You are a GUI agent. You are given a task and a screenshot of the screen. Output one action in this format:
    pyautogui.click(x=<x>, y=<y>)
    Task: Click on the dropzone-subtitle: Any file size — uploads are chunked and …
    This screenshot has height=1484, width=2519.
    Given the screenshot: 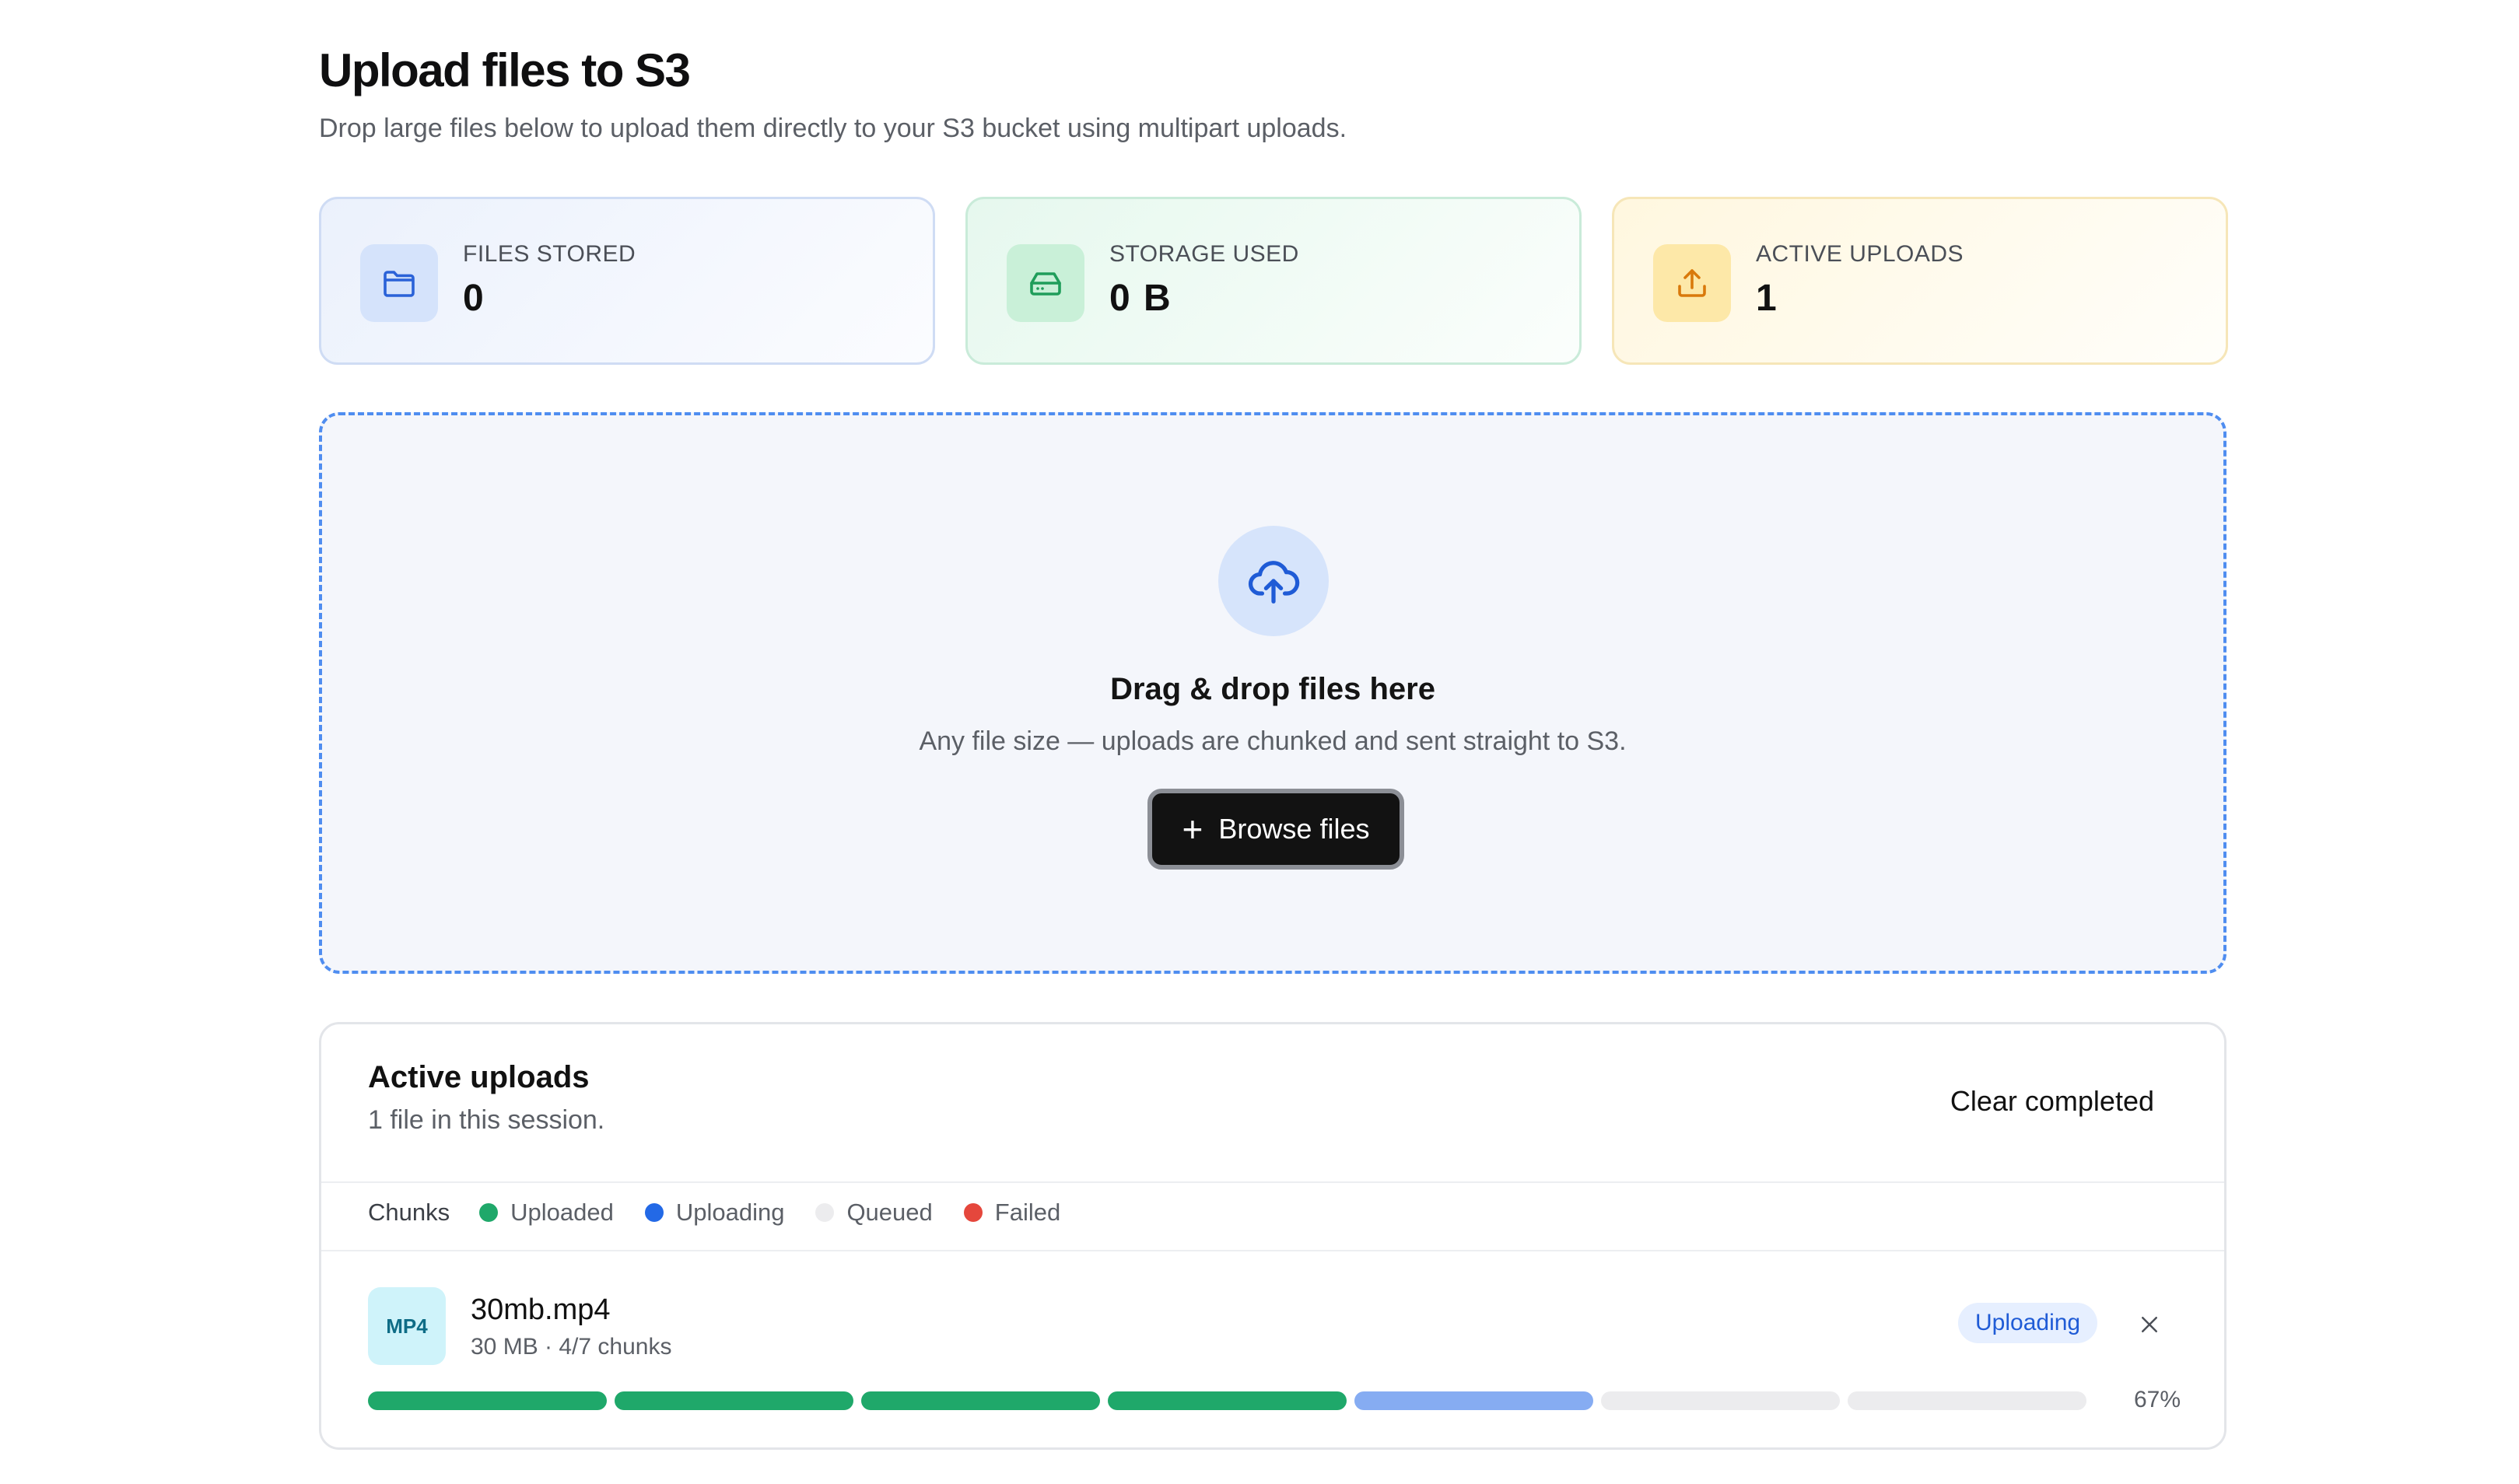 What is the action you would take?
    pyautogui.click(x=1273, y=741)
    